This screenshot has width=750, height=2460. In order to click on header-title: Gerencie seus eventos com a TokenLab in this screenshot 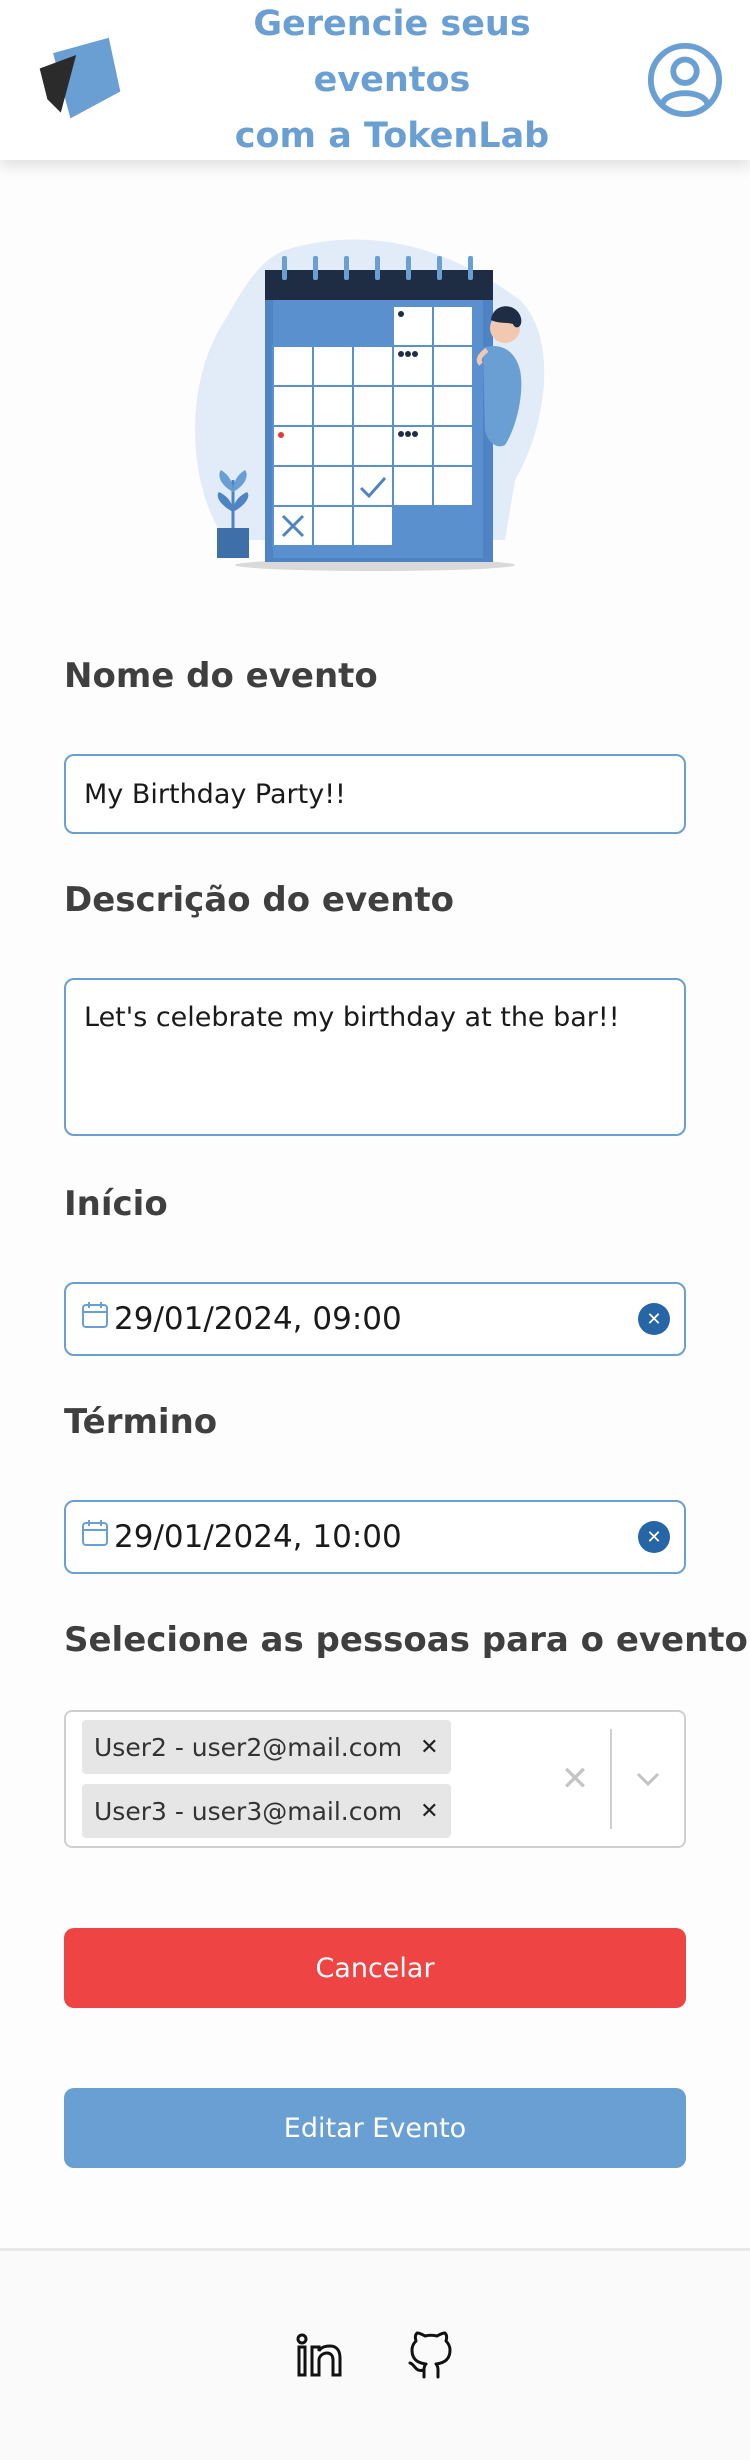, I will do `click(392, 82)`.